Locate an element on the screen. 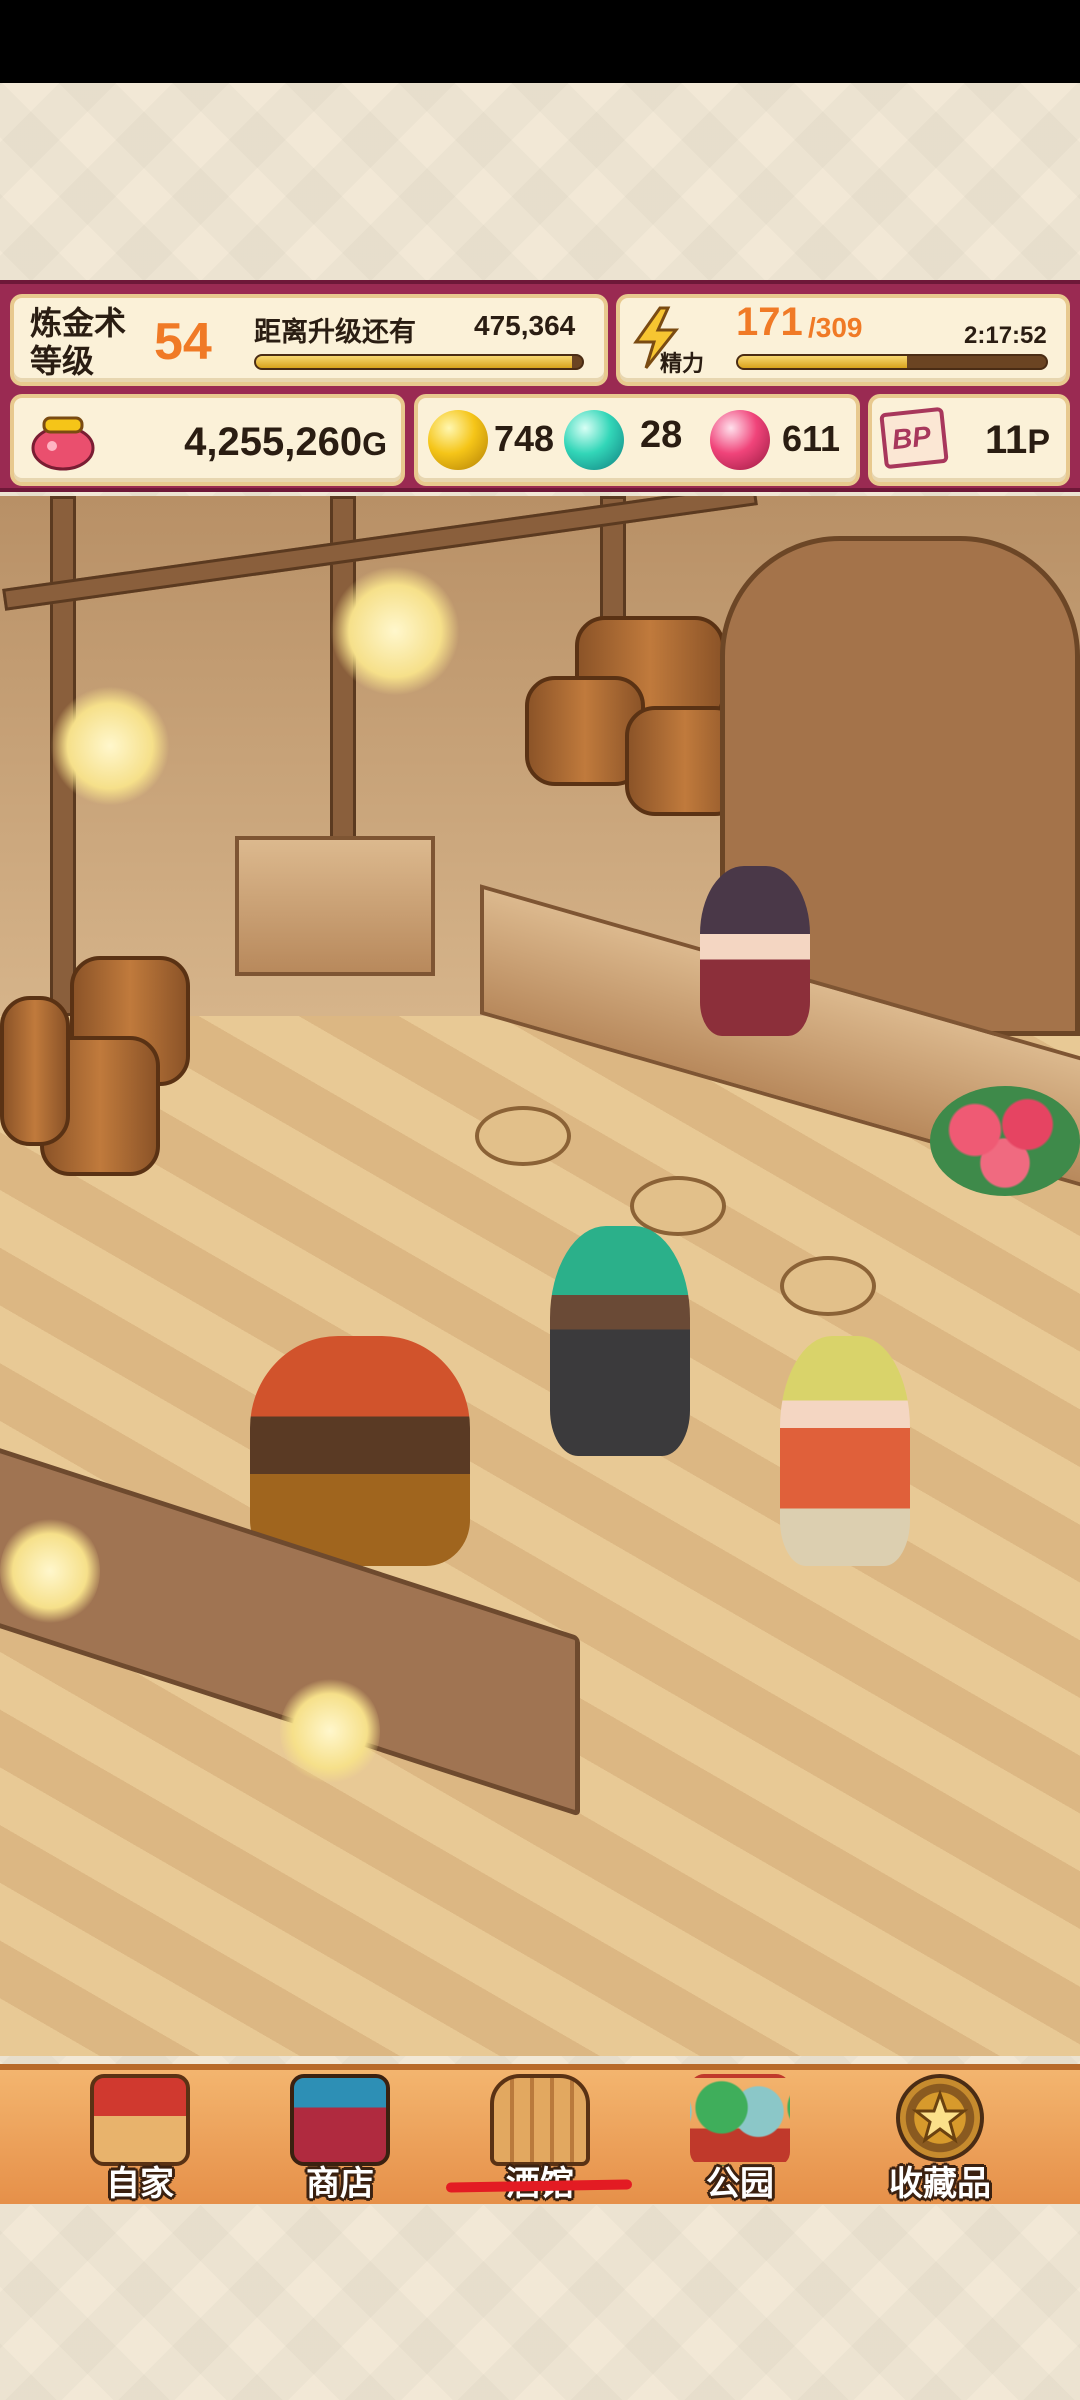 This screenshot has width=1080, height=2400. gold-gem-icon is located at coordinates (458, 440).